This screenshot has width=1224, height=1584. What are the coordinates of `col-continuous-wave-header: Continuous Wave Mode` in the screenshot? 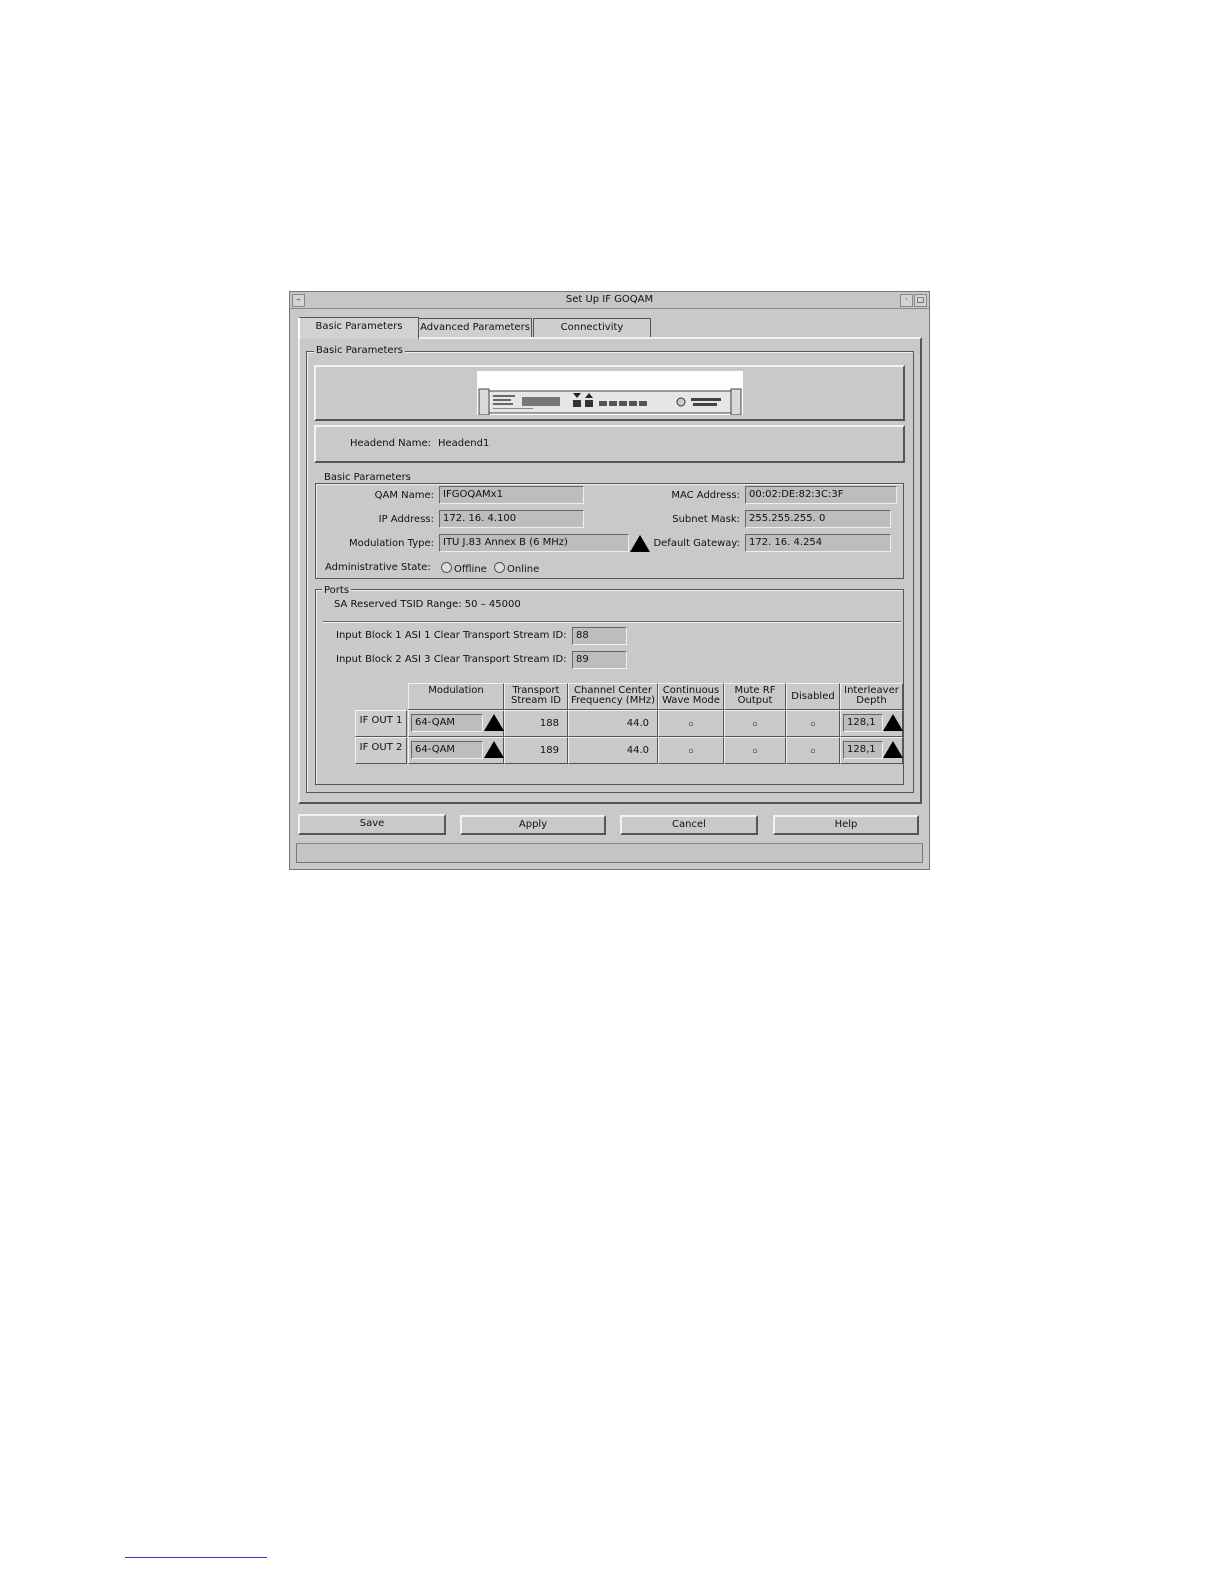 It's located at (691, 696).